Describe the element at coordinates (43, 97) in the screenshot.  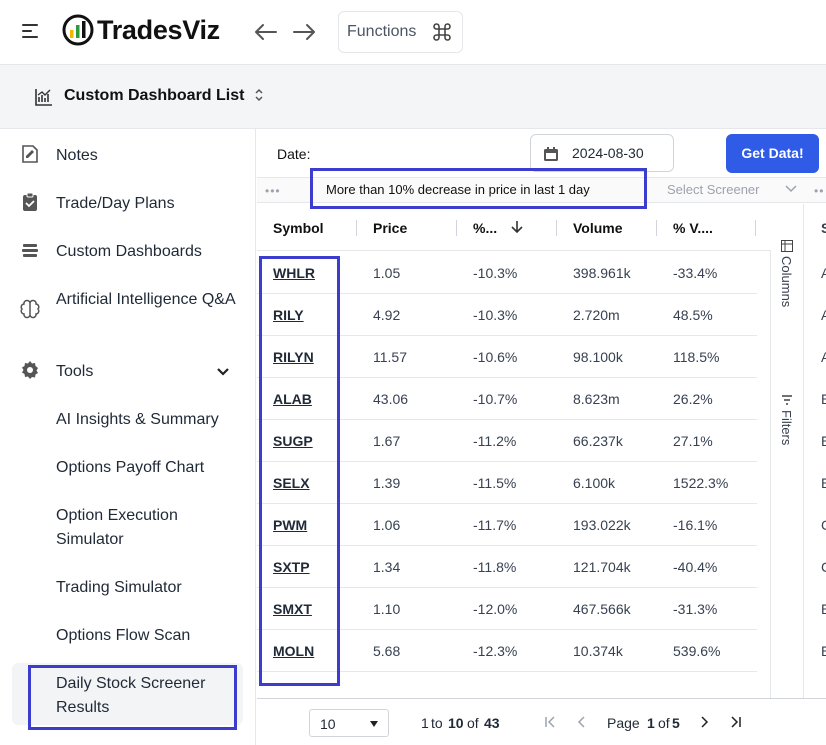
I see `chart-line-icon` at that location.